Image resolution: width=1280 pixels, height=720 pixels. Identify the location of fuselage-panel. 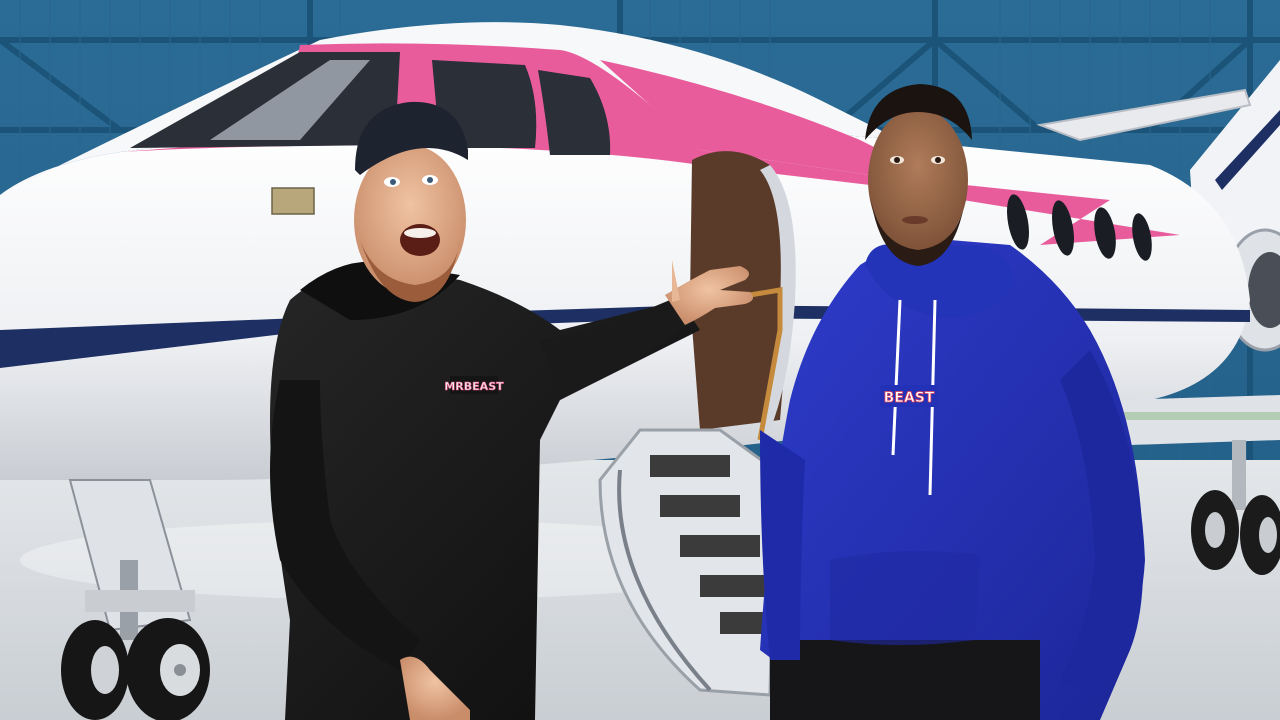
(293, 201).